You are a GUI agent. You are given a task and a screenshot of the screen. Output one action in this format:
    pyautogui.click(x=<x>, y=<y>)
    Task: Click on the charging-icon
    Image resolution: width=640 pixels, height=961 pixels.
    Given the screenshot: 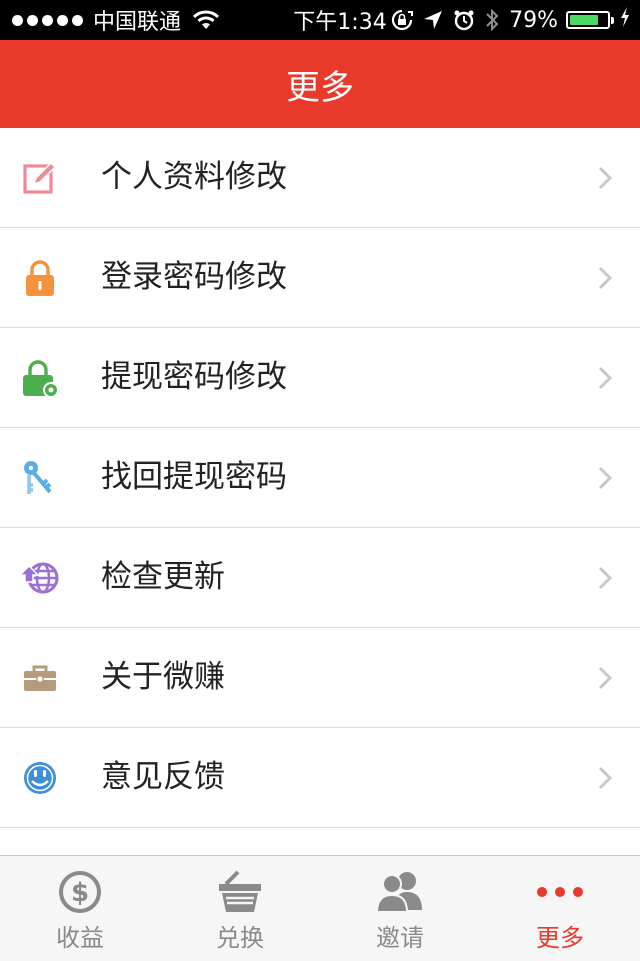 What is the action you would take?
    pyautogui.click(x=625, y=20)
    